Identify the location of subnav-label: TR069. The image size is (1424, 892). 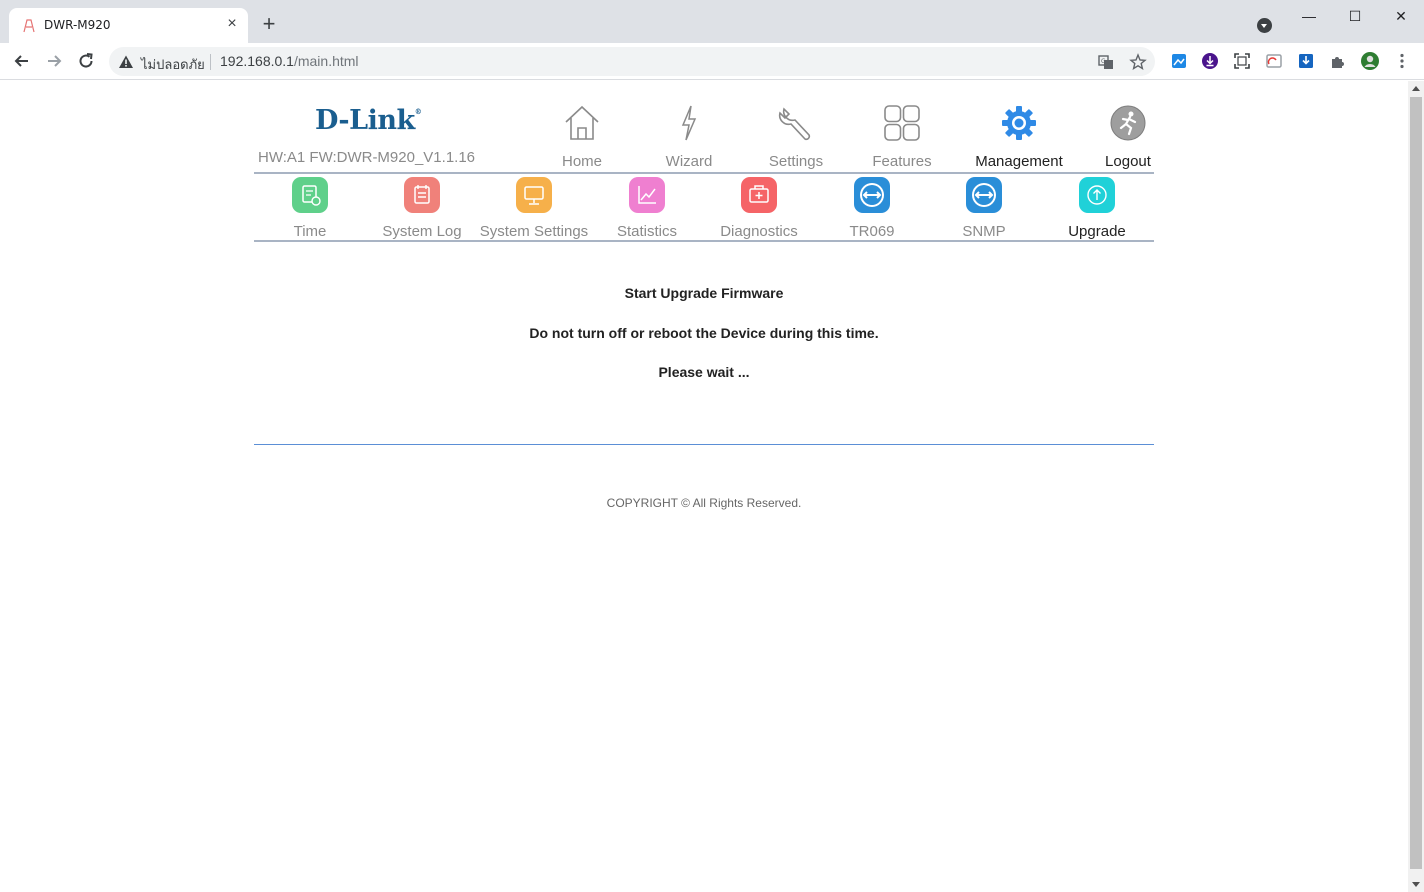
(872, 231).